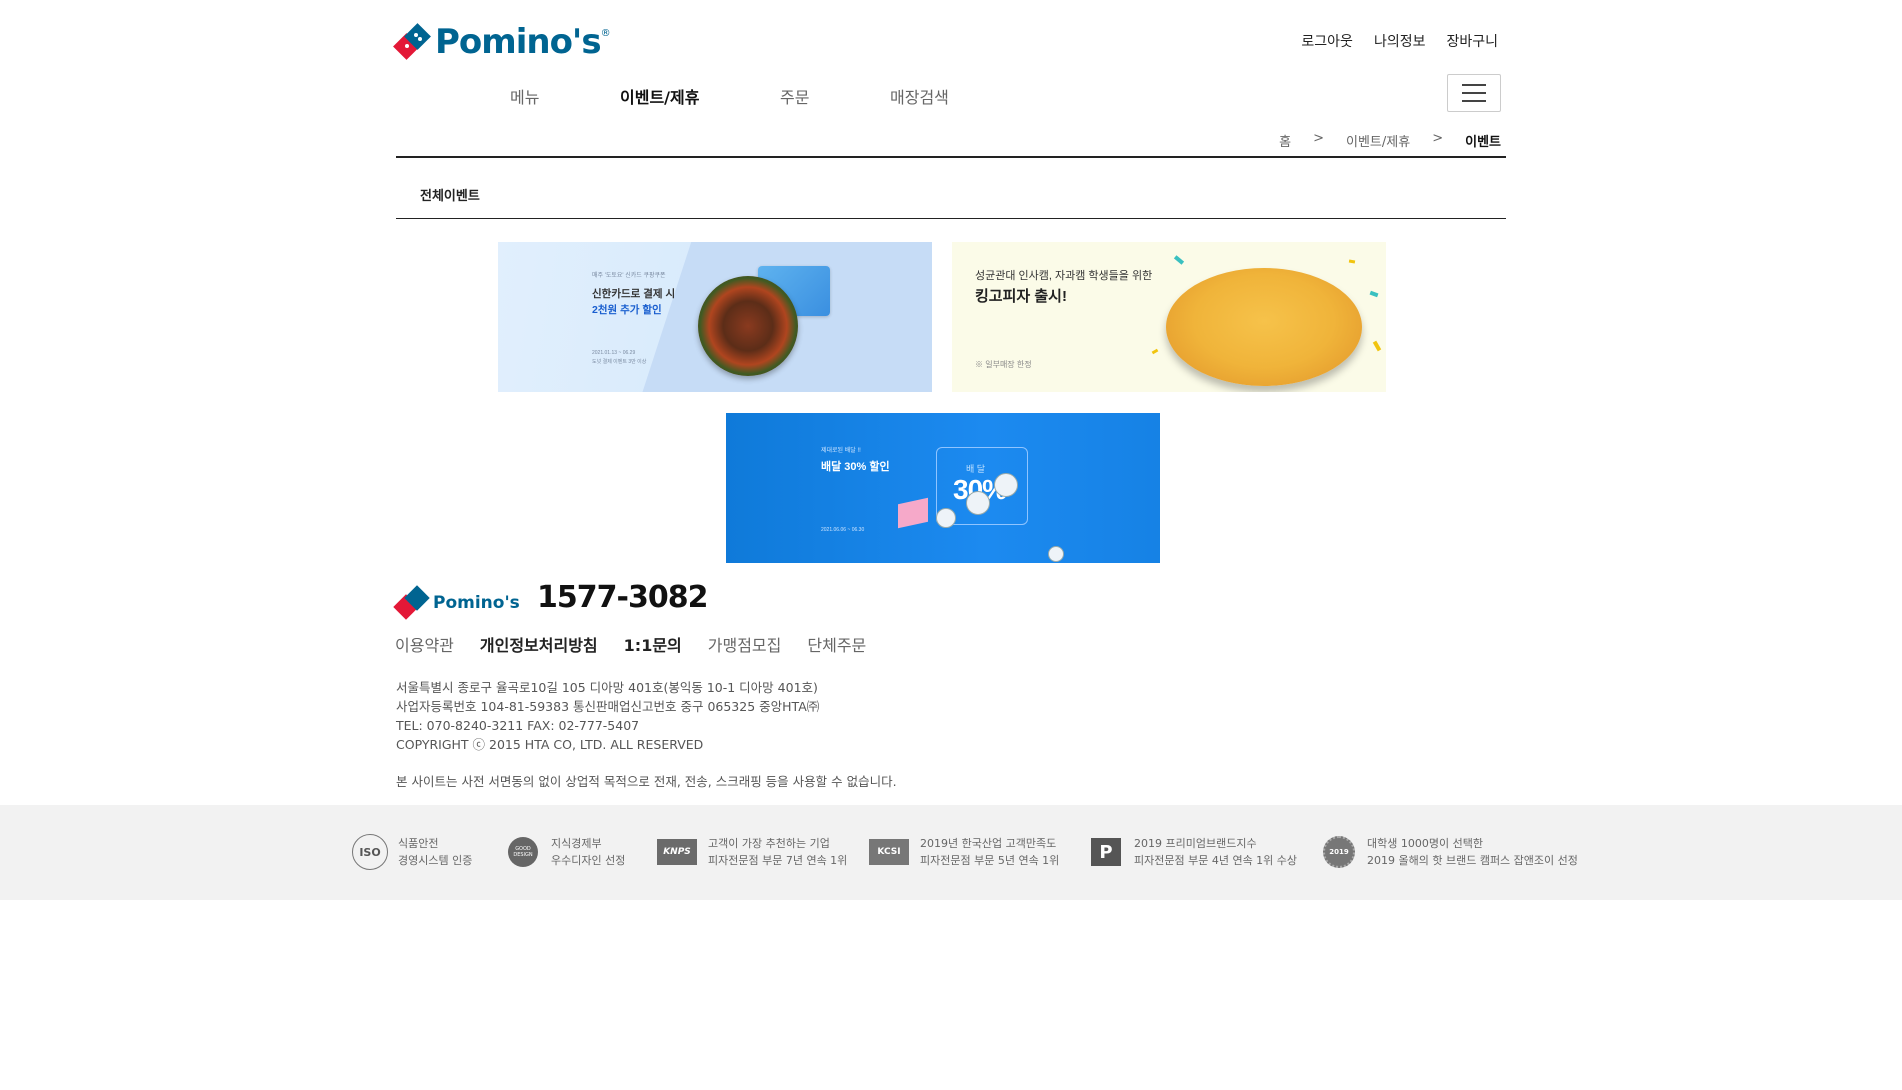  I want to click on campus-award-icon: 2019, so click(1339, 852).